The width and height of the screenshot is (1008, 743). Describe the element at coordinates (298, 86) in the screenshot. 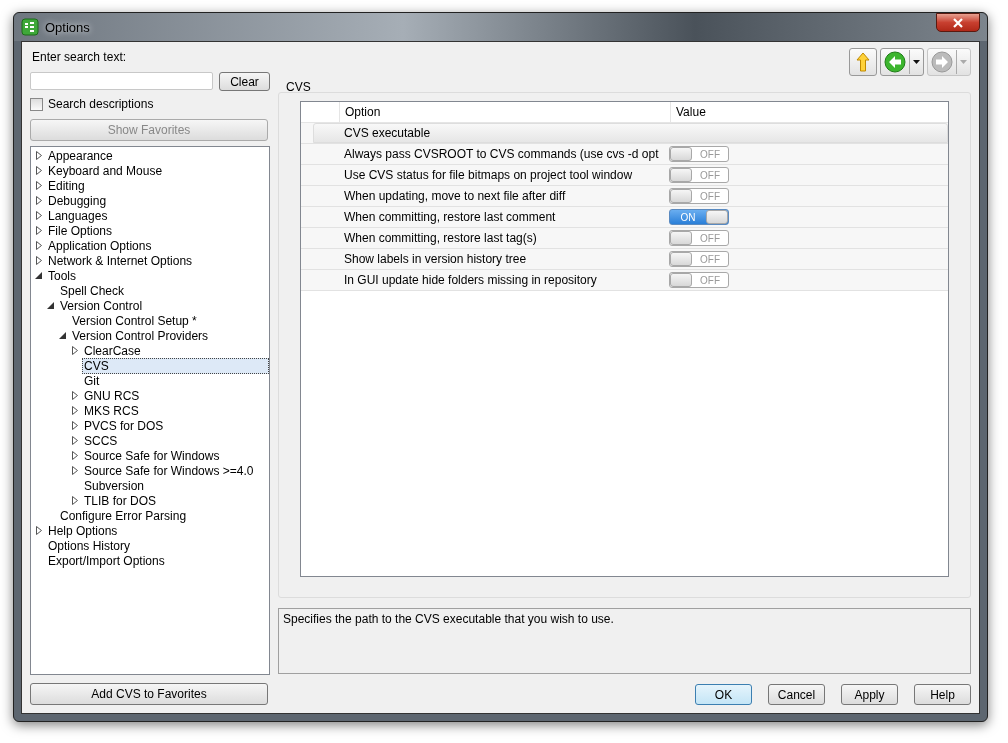

I see `group-title: CVS` at that location.